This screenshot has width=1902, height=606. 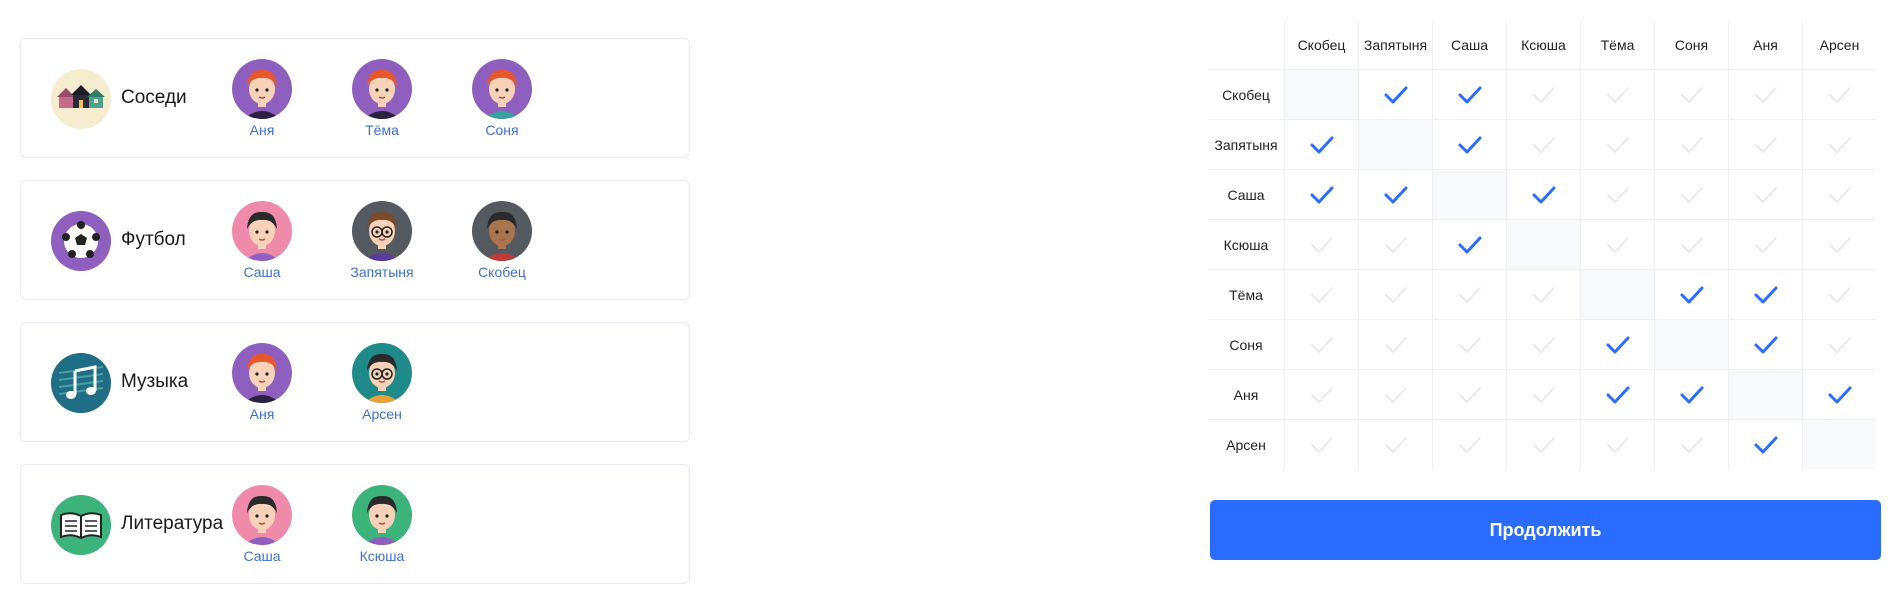 I want to click on group-member: Ксюша, so click(x=382, y=524).